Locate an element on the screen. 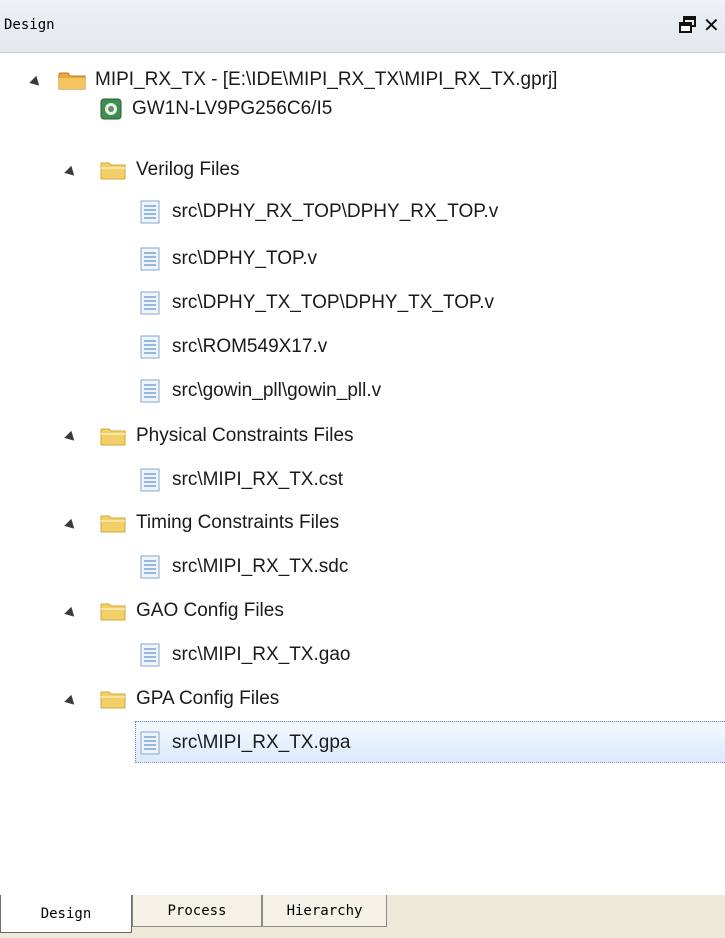 Image resolution: width=725 pixels, height=938 pixels. file-label: src\ROM549X17.v is located at coordinates (250, 346).